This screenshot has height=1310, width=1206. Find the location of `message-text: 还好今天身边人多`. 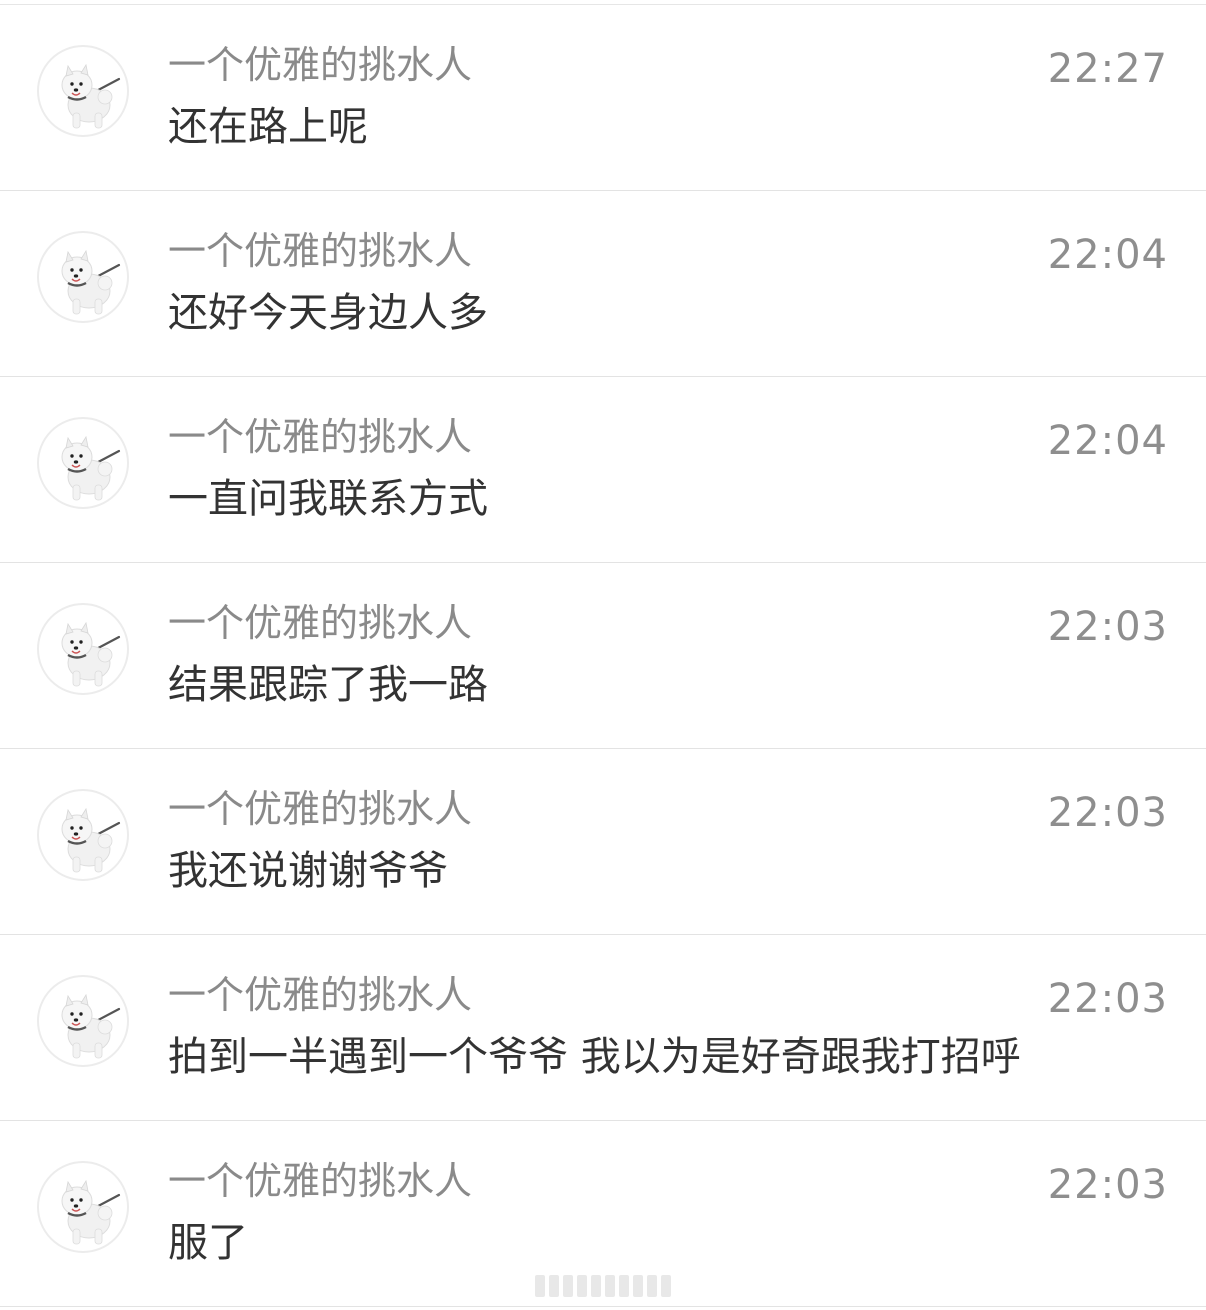

message-text: 还好今天身边人多 is located at coordinates (328, 313).